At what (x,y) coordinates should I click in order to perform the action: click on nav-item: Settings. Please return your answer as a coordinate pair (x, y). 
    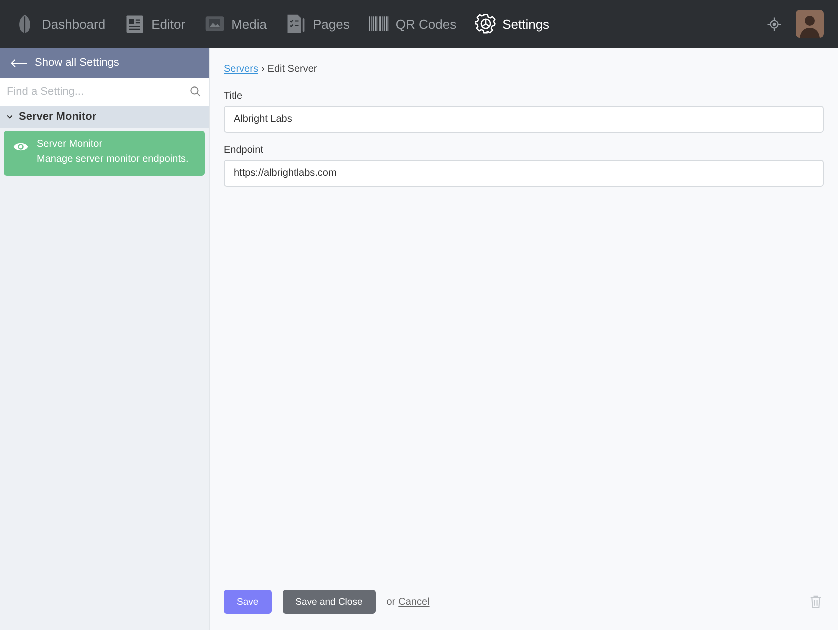
    Looking at the image, I should click on (512, 24).